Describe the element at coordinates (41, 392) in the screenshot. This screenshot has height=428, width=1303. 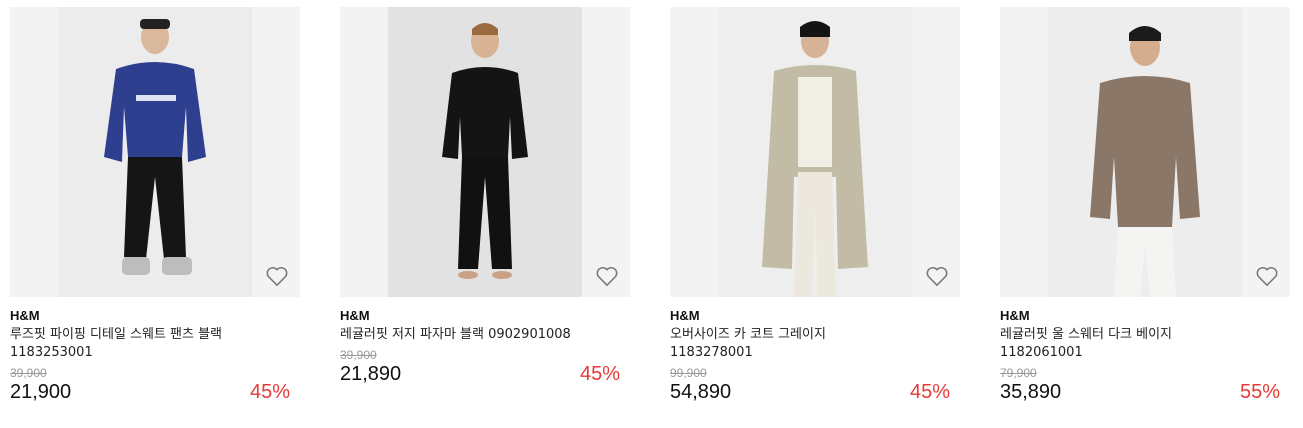
I see `sale-price: 21,900` at that location.